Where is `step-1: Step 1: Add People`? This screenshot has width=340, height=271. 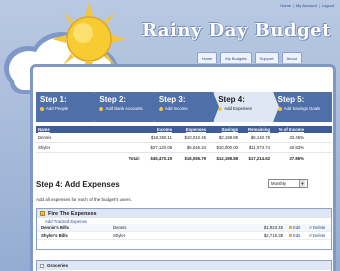 step-1: Step 1: Add People is located at coordinates (68, 107).